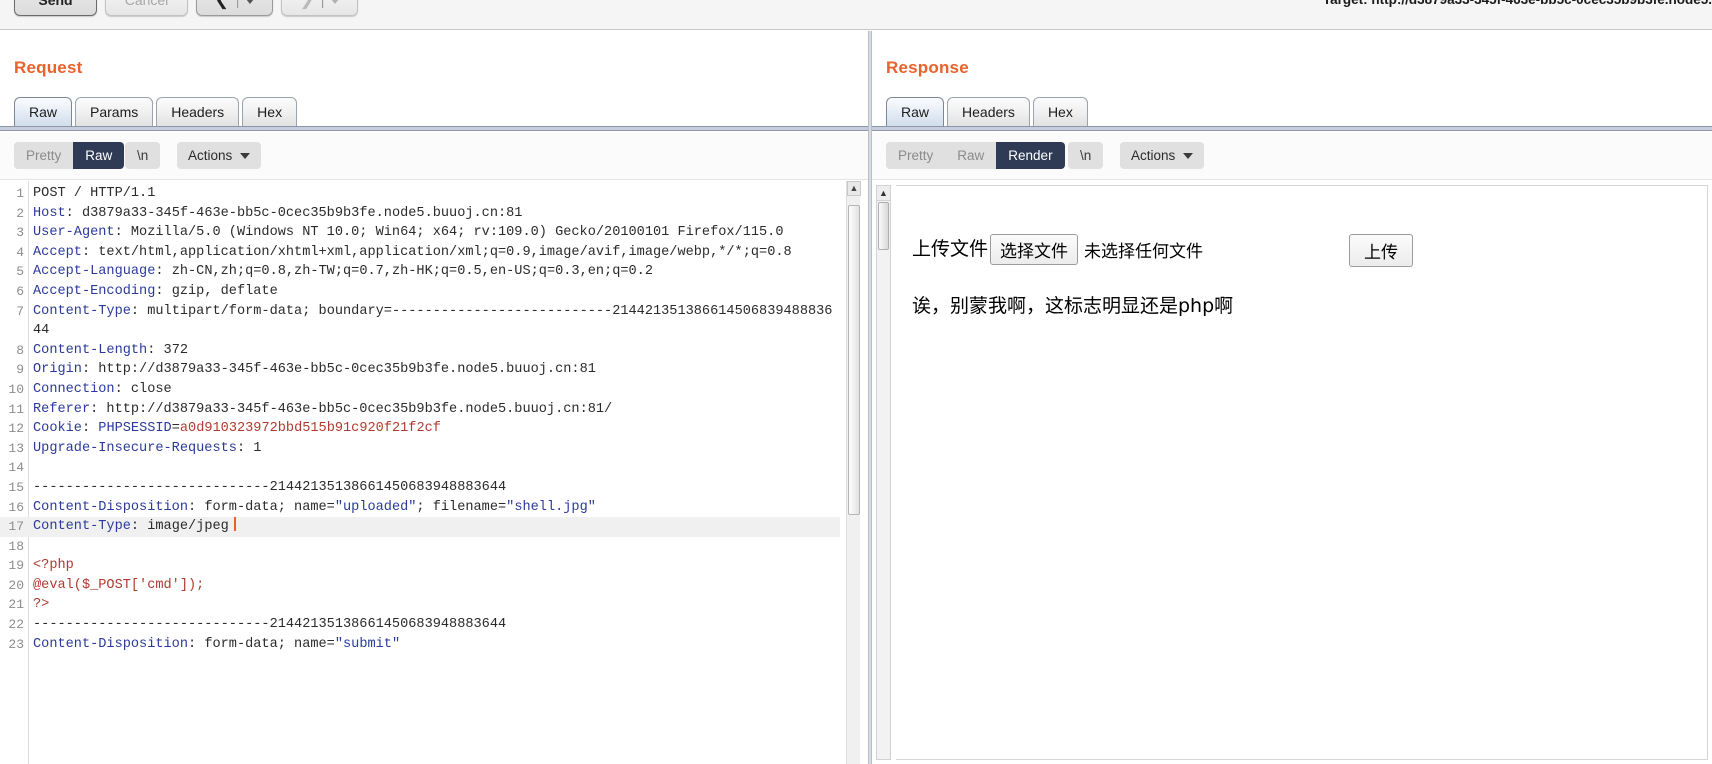 This screenshot has width=1712, height=764. I want to click on upload-file-label: 上传文件, so click(950, 249).